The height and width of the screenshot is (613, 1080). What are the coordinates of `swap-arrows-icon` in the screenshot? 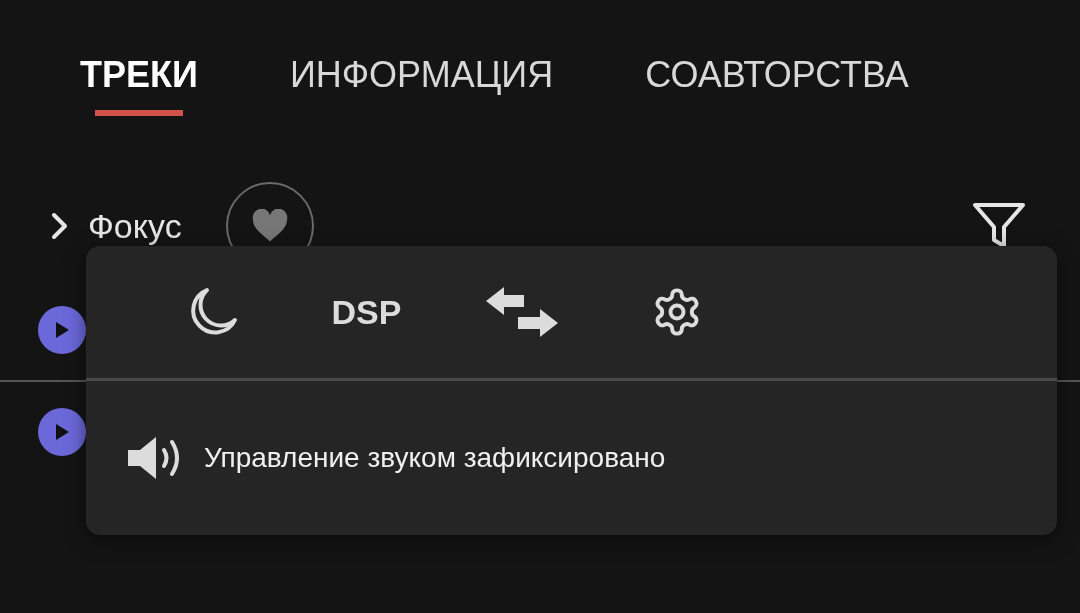 It's located at (521, 312).